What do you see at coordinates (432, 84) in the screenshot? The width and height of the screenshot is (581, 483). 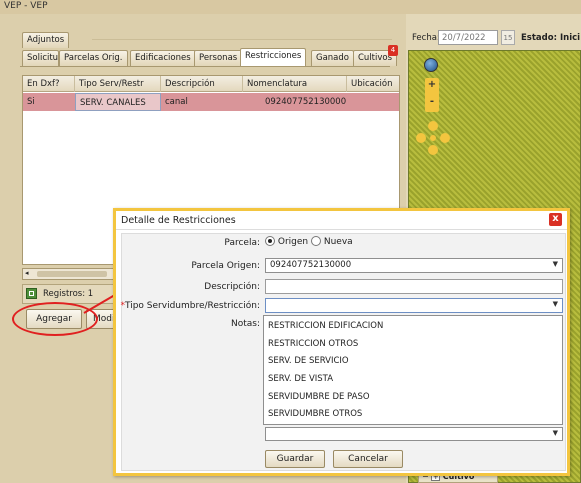 I see `zoom-in-button: +` at bounding box center [432, 84].